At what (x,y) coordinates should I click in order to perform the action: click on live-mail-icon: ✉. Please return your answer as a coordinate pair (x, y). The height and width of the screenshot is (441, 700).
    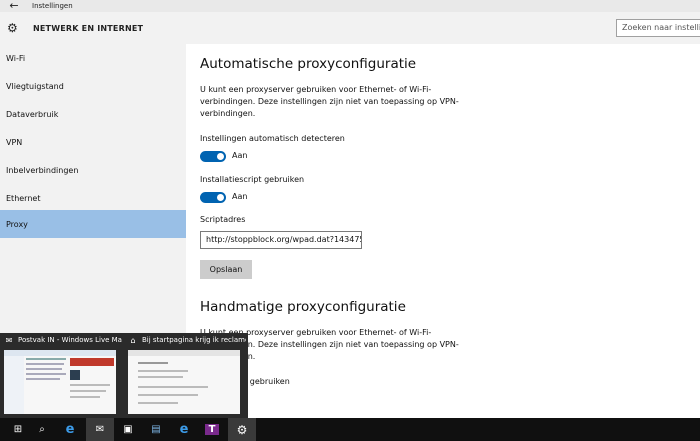
    Looking at the image, I should click on (100, 429).